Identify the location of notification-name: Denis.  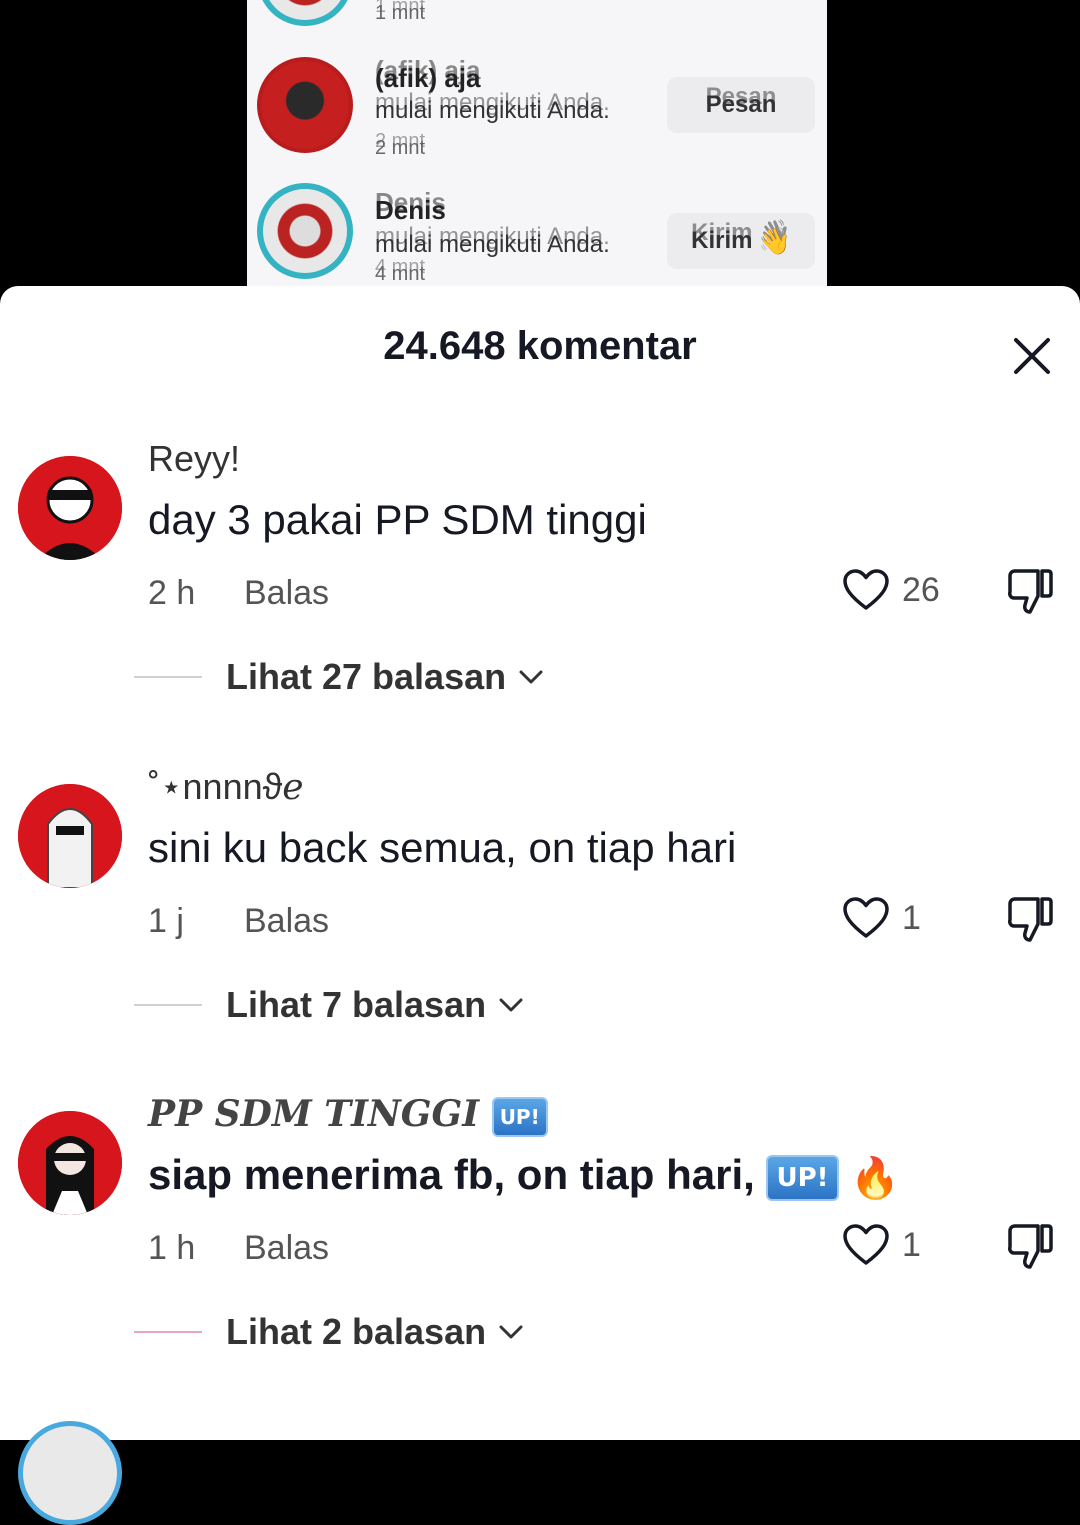
(410, 210).